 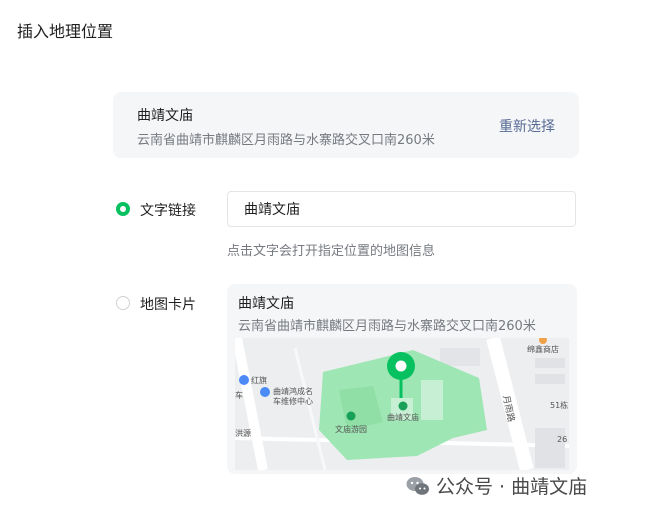 What do you see at coordinates (293, 391) in the screenshot?
I see `map-label-repair-1: 曲靖鸿成名` at bounding box center [293, 391].